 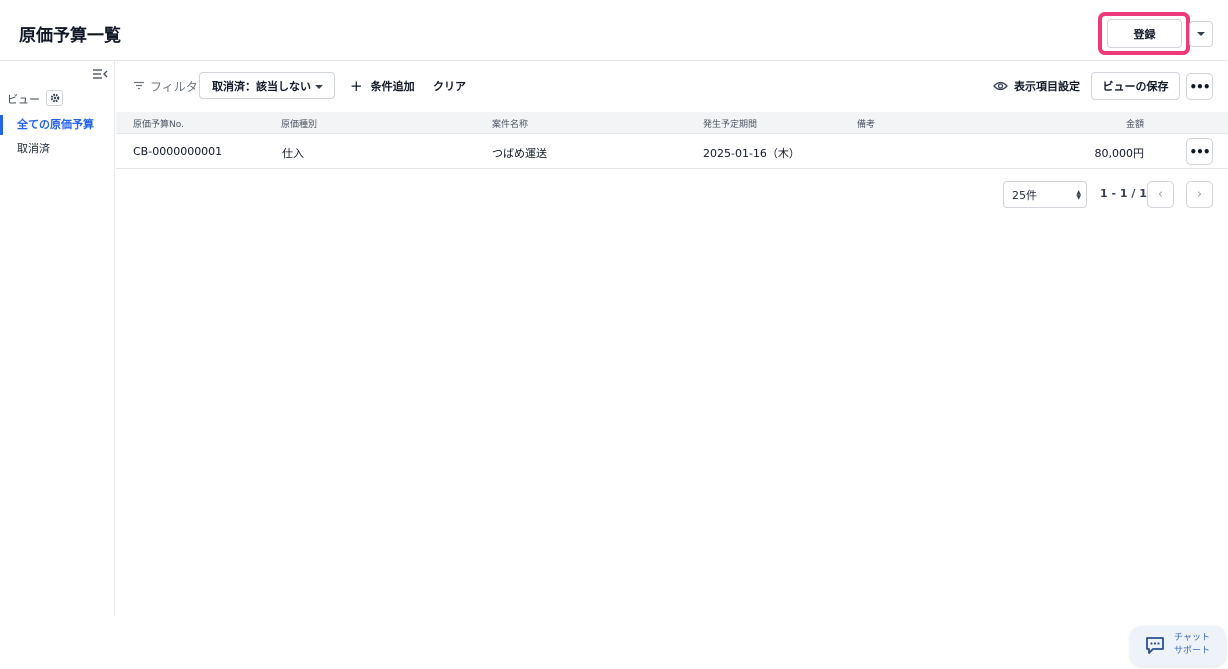 What do you see at coordinates (70, 36) in the screenshot?
I see `page-title: 原価予算一覧` at bounding box center [70, 36].